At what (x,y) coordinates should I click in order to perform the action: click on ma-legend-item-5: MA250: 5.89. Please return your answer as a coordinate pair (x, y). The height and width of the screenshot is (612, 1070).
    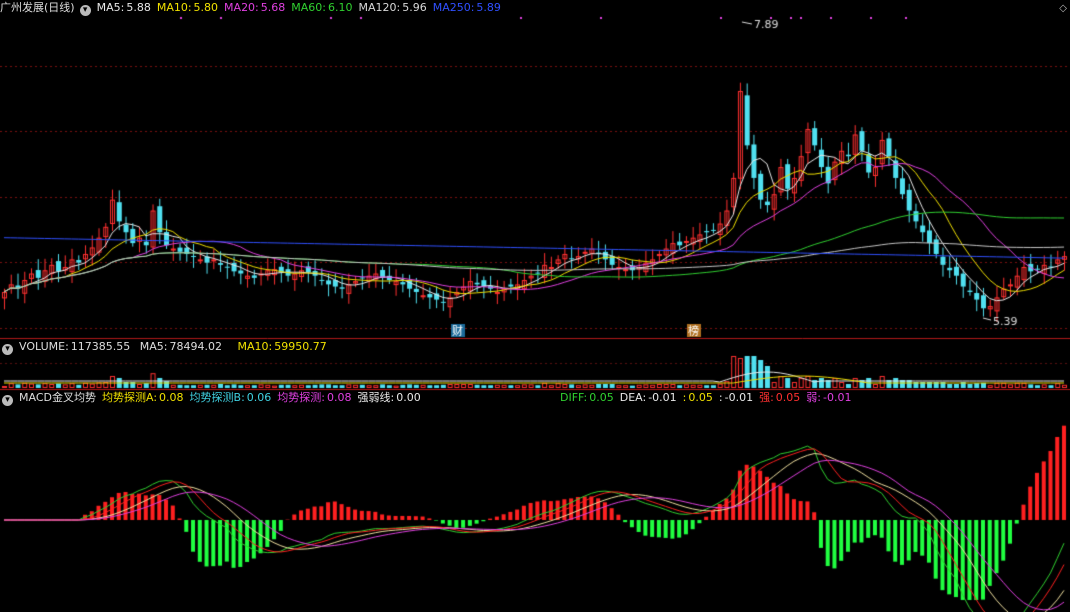
    Looking at the image, I should click on (467, 7).